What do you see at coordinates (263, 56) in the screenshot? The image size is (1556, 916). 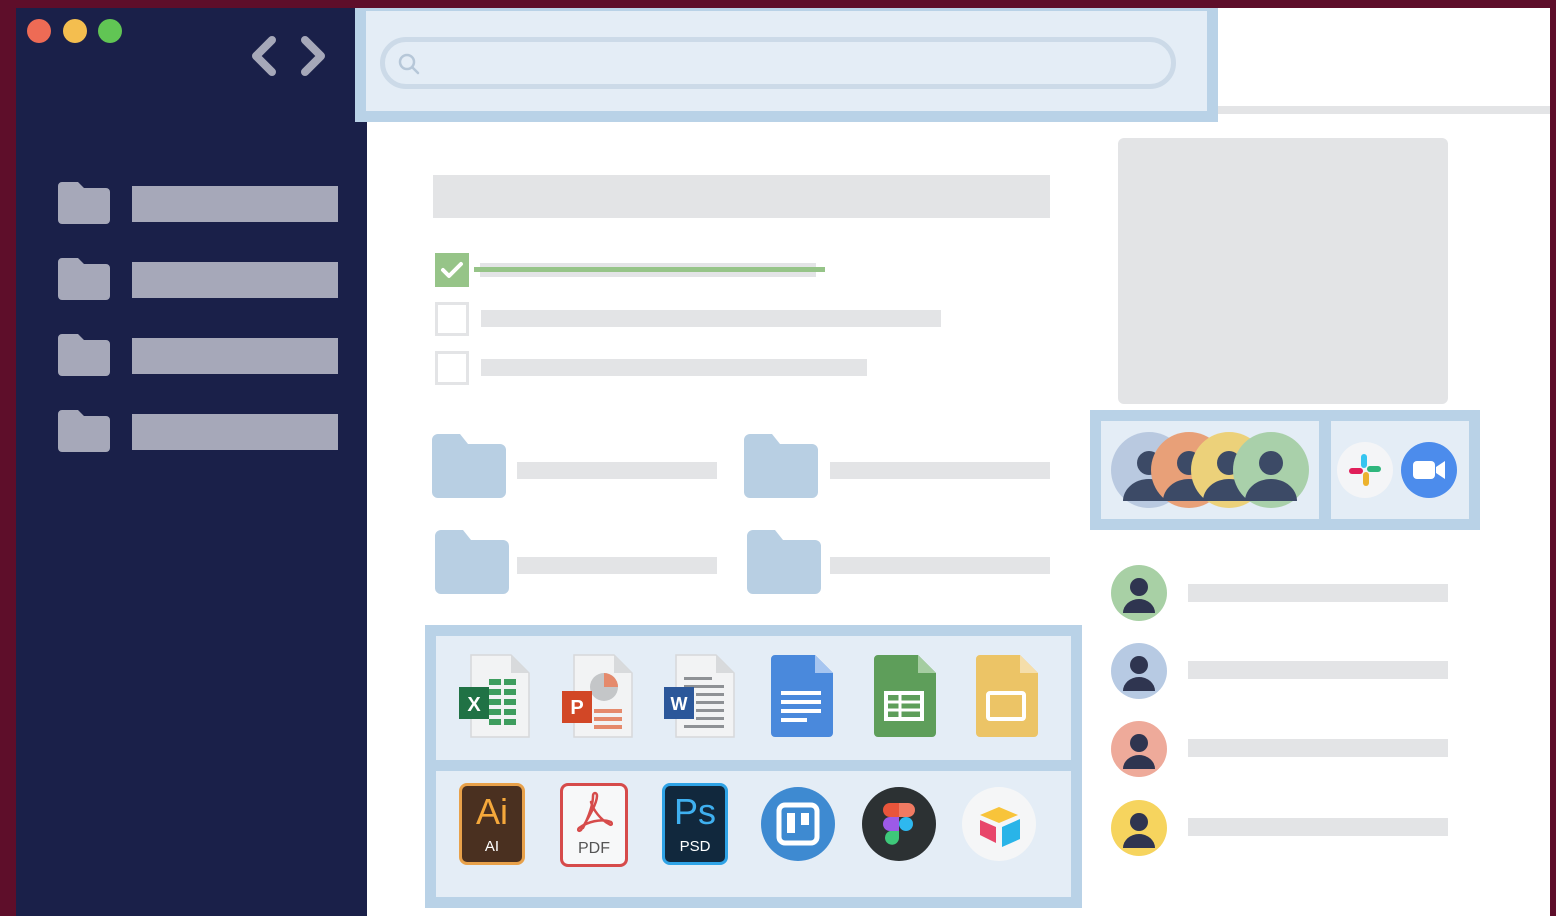 I see `back-arrow-icon` at bounding box center [263, 56].